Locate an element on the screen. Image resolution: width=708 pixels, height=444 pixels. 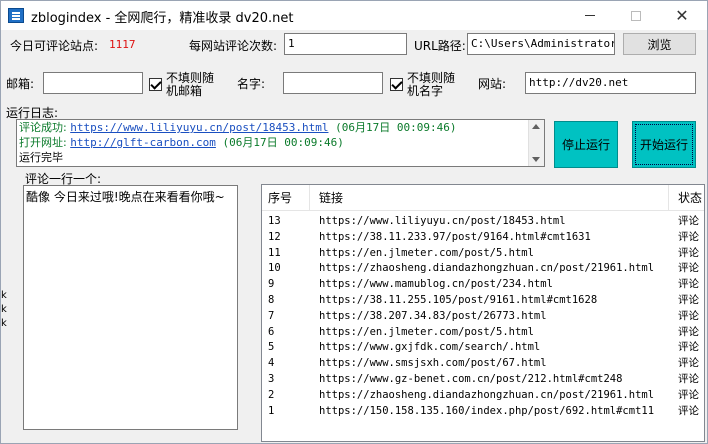
maximize-button is located at coordinates (636, 15).